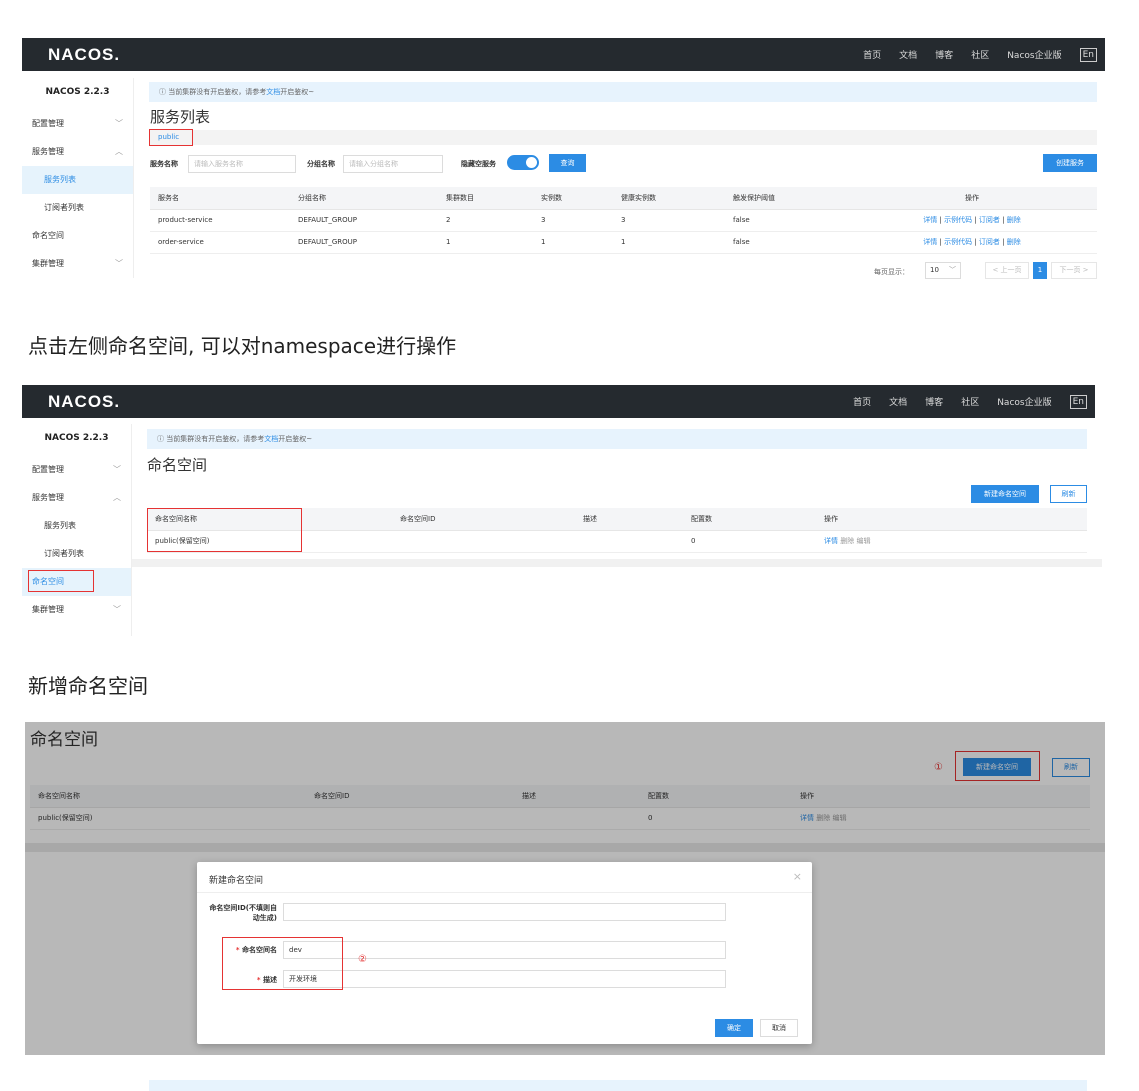 This screenshot has height=1091, width=1139. What do you see at coordinates (891, 272) in the screenshot?
I see `page-size-label: 每页显示：` at bounding box center [891, 272].